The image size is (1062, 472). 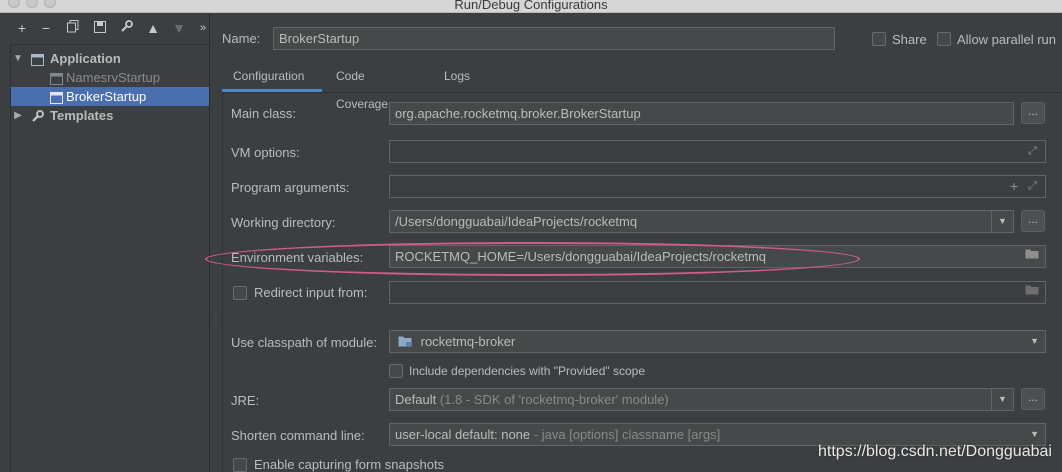 I want to click on module-folder-icon, so click(x=405, y=342).